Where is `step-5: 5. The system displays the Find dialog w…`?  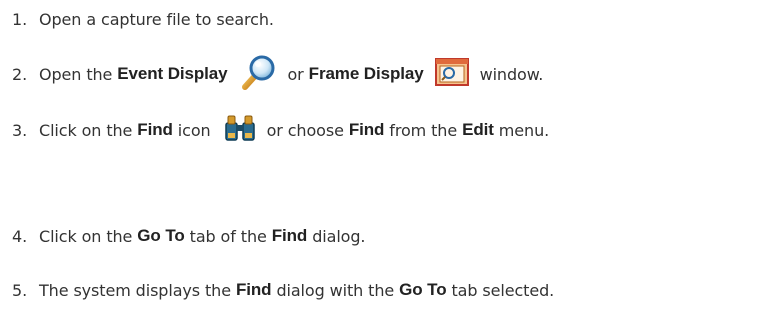 step-5: 5. The system displays the Find dialog w… is located at coordinates (283, 290).